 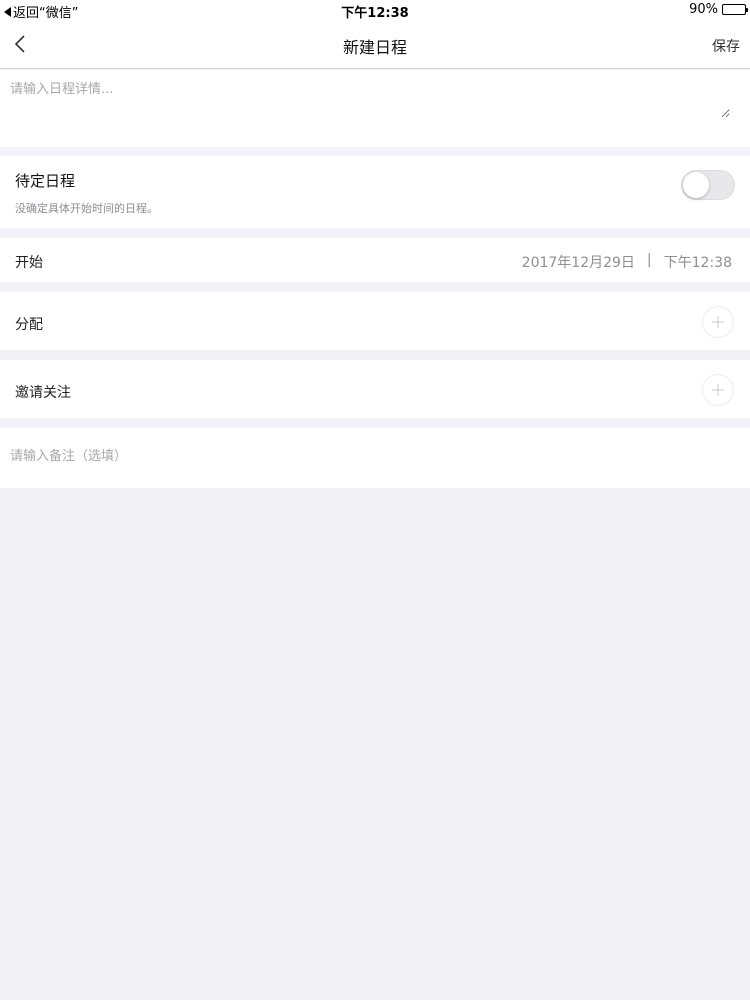 What do you see at coordinates (703, 9) in the screenshot?
I see `battery-percent: 90%` at bounding box center [703, 9].